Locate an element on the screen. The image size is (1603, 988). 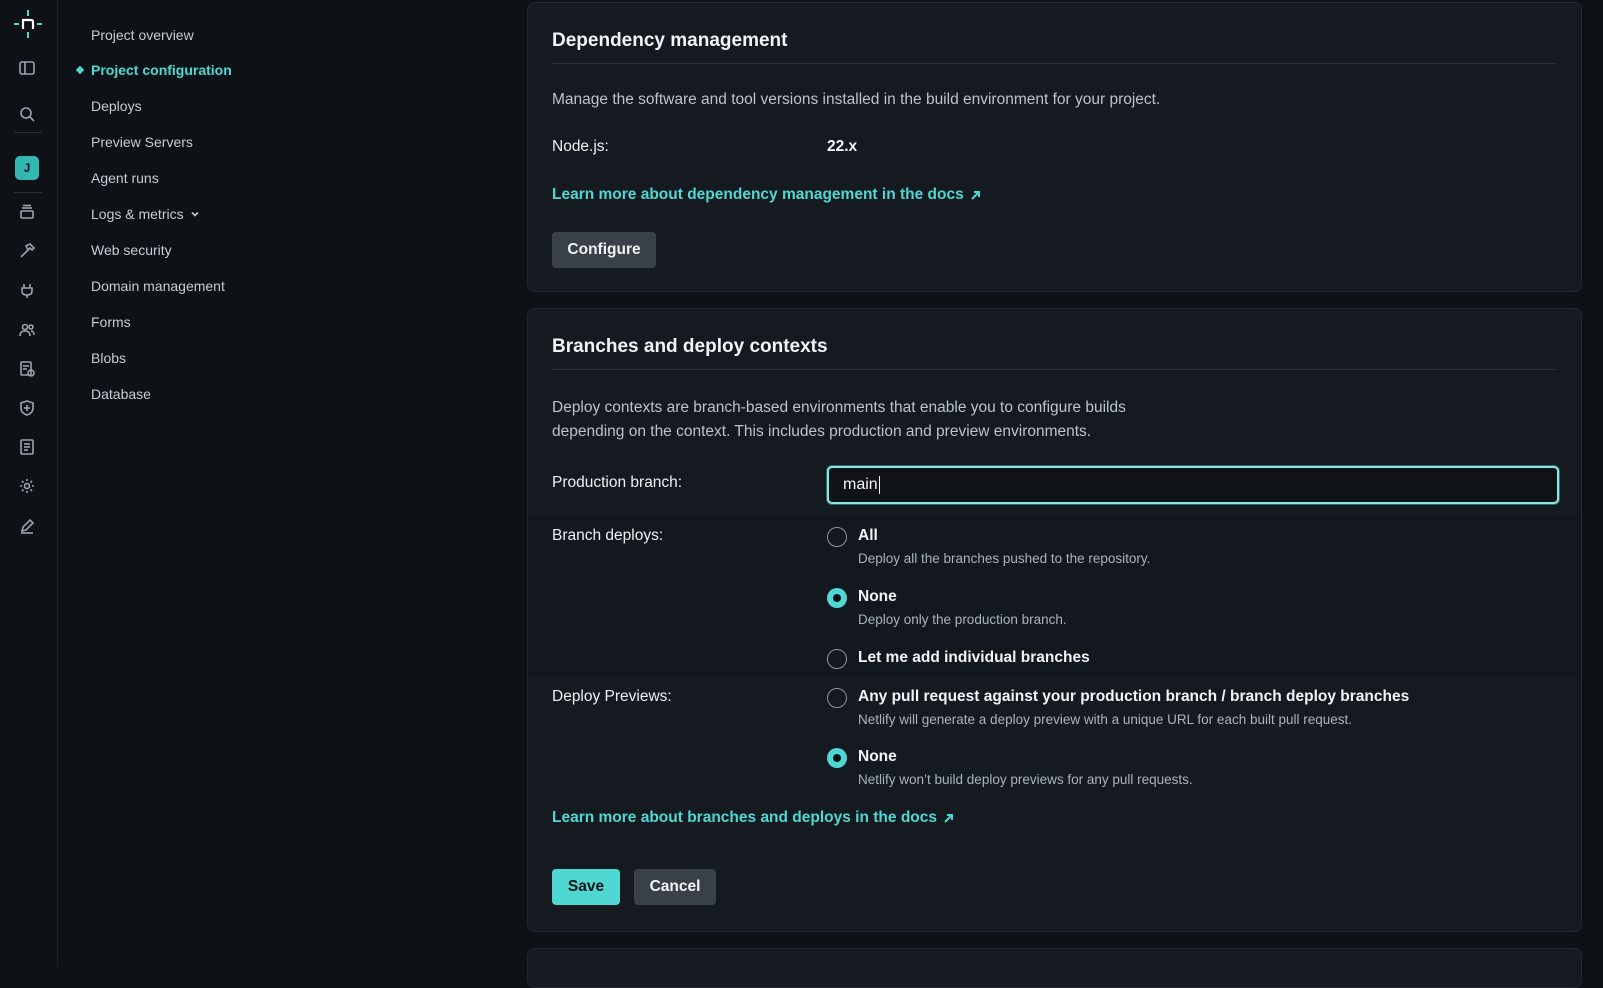
sidebar-item-web-security: Web security is located at coordinates (131, 250).